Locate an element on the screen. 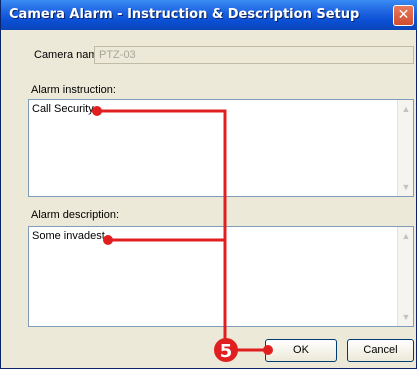 The height and width of the screenshot is (369, 417). annotation-dot-ok is located at coordinates (268, 350).